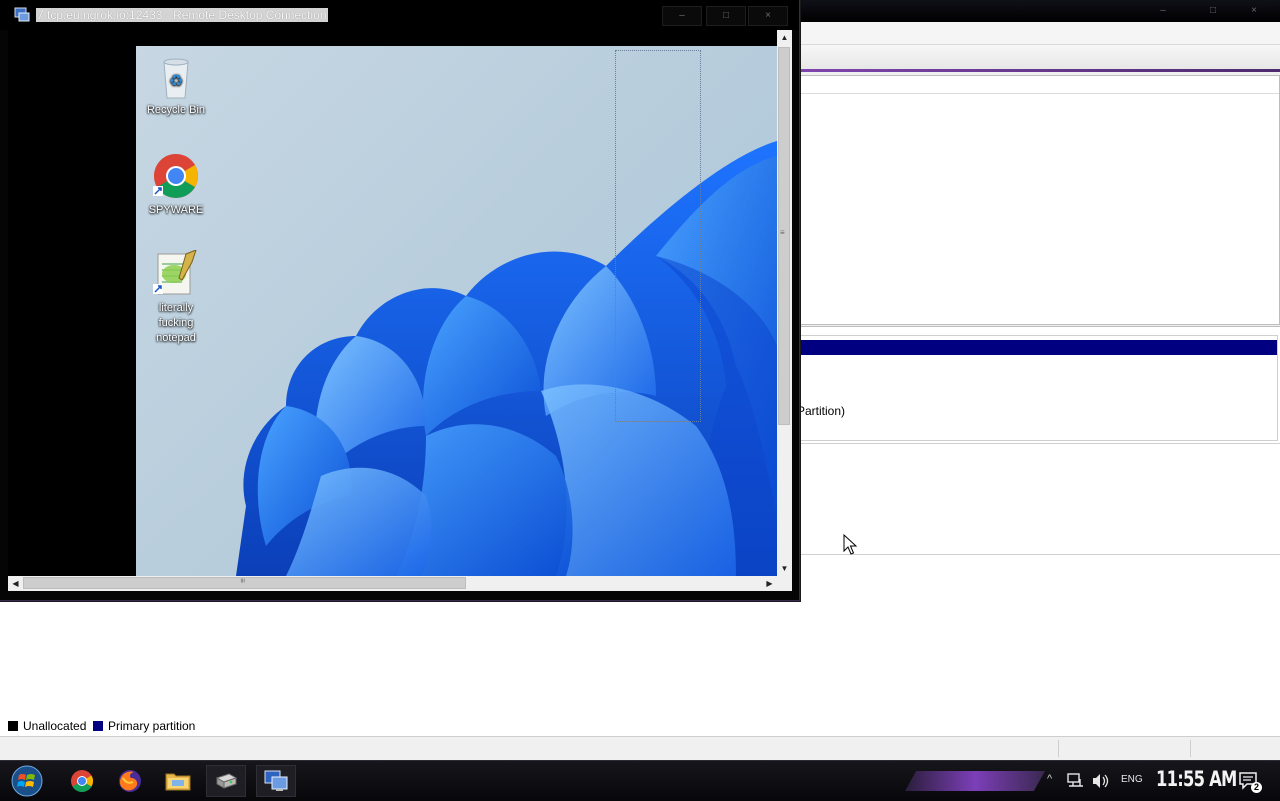  I want to click on bg-close-button: ×, so click(1254, 11).